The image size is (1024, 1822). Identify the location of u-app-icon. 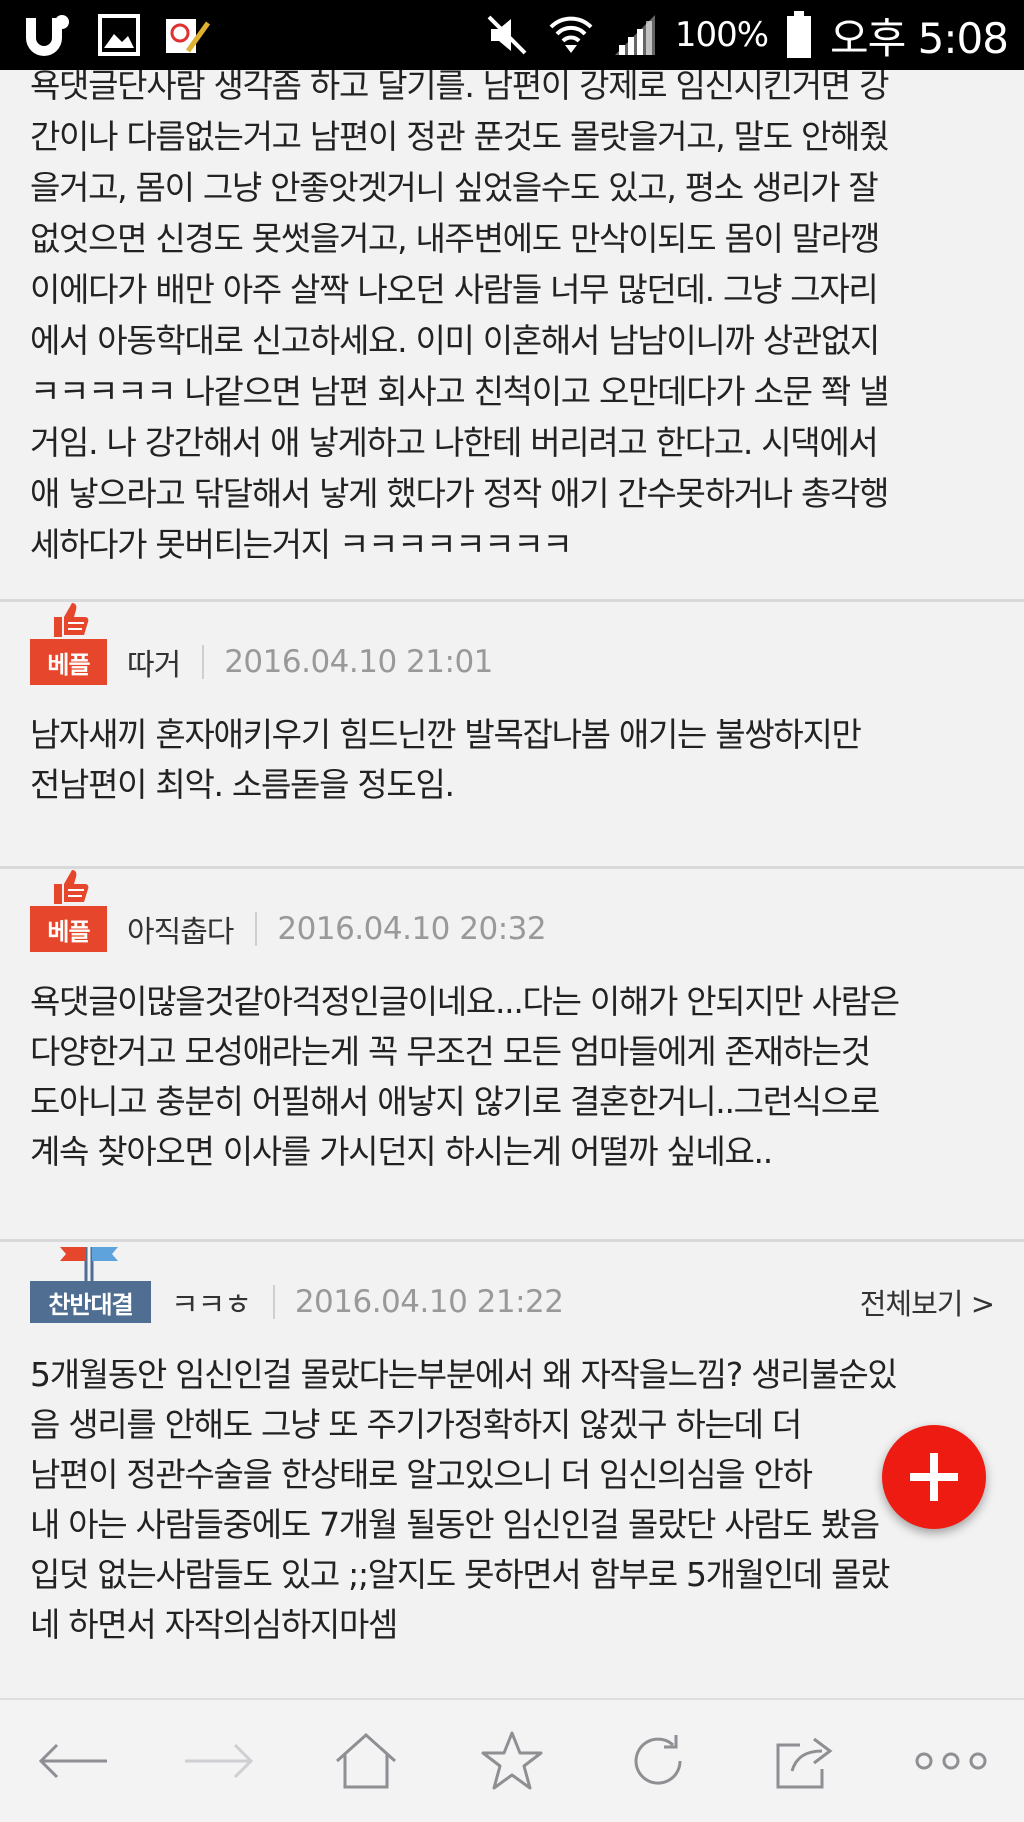
(47, 35).